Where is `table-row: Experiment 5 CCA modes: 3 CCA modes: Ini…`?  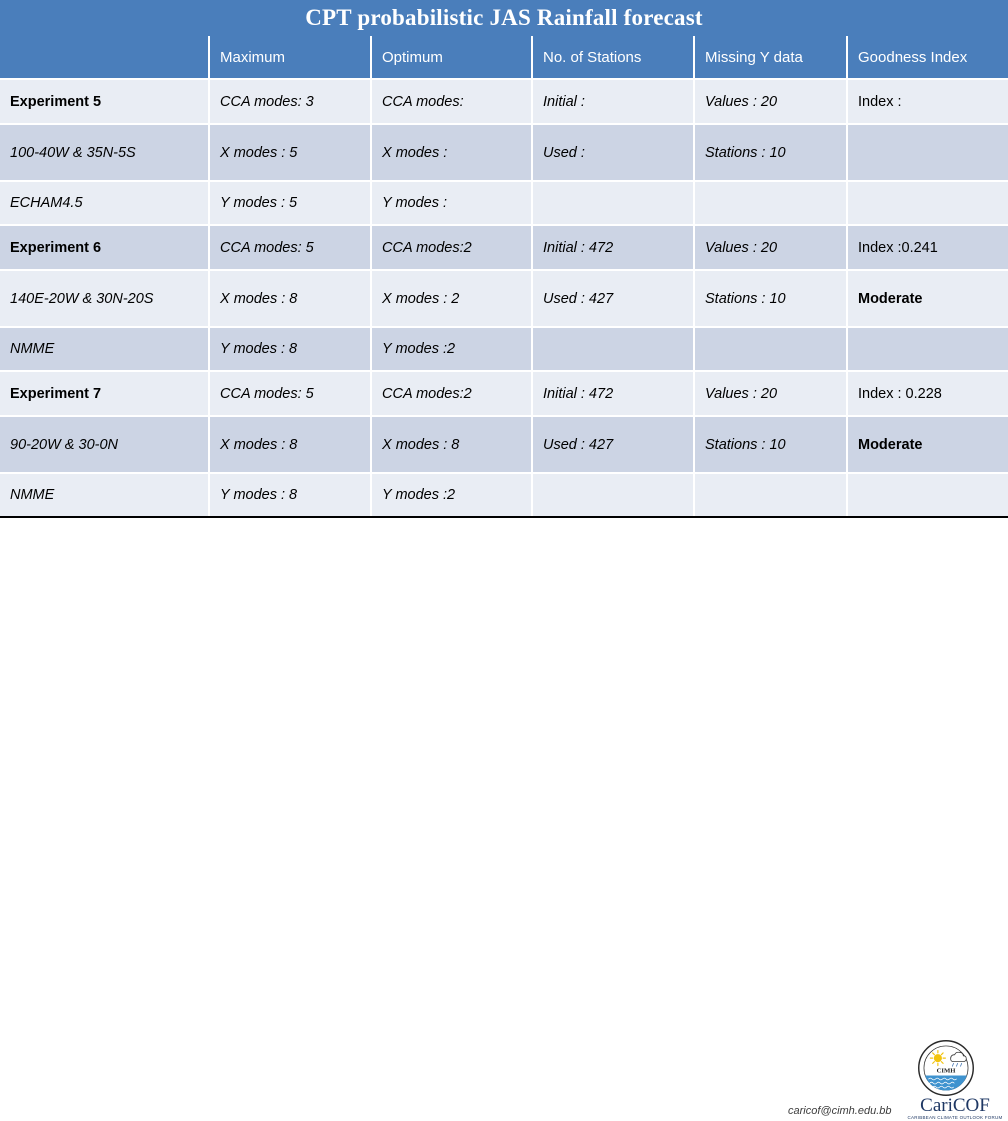 table-row: Experiment 5 CCA modes: 3 CCA modes: Ini… is located at coordinates (504, 102).